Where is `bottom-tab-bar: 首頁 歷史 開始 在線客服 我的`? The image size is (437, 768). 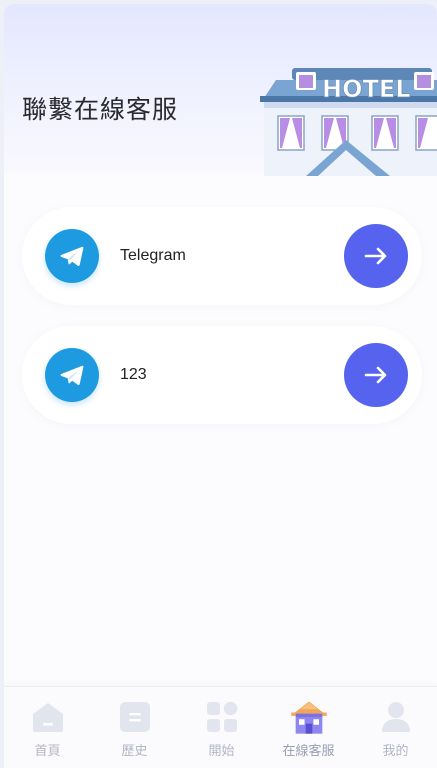 bottom-tab-bar: 首頁 歷史 開始 在線客服 我的 is located at coordinates (220, 727).